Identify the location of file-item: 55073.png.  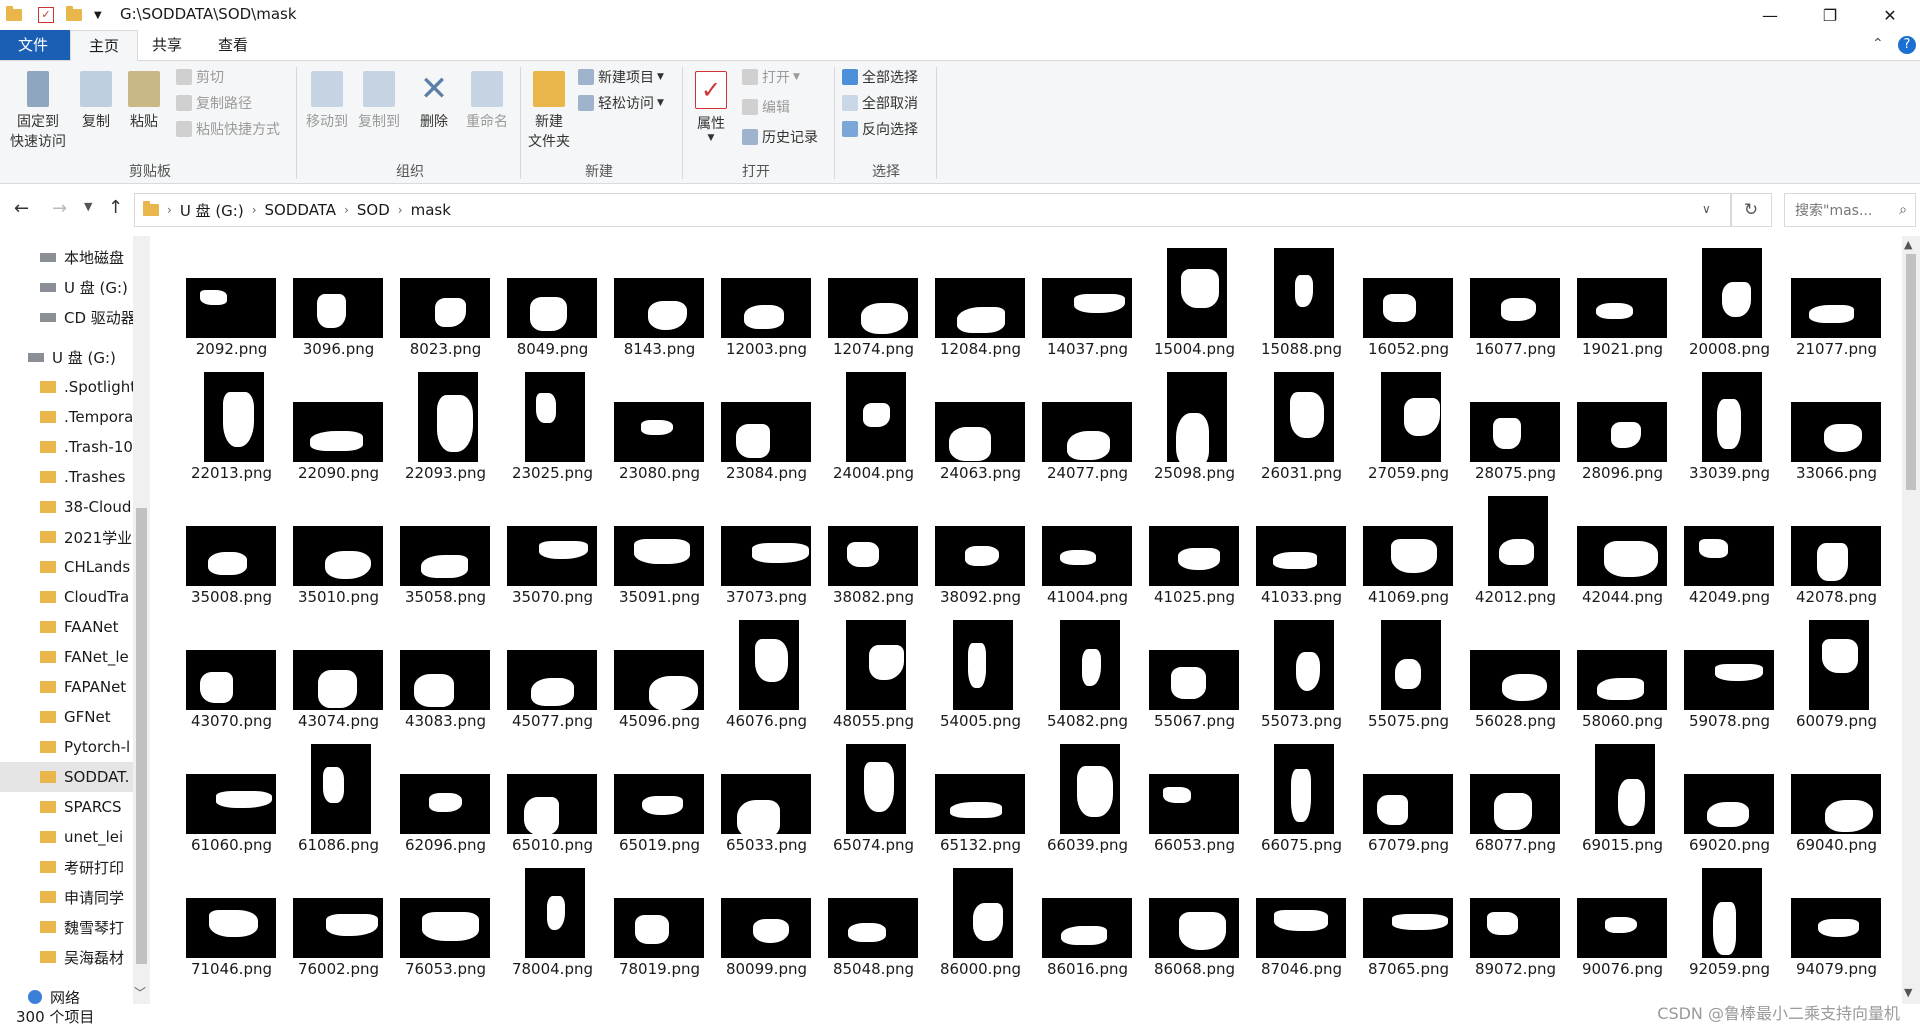
(1301, 669).